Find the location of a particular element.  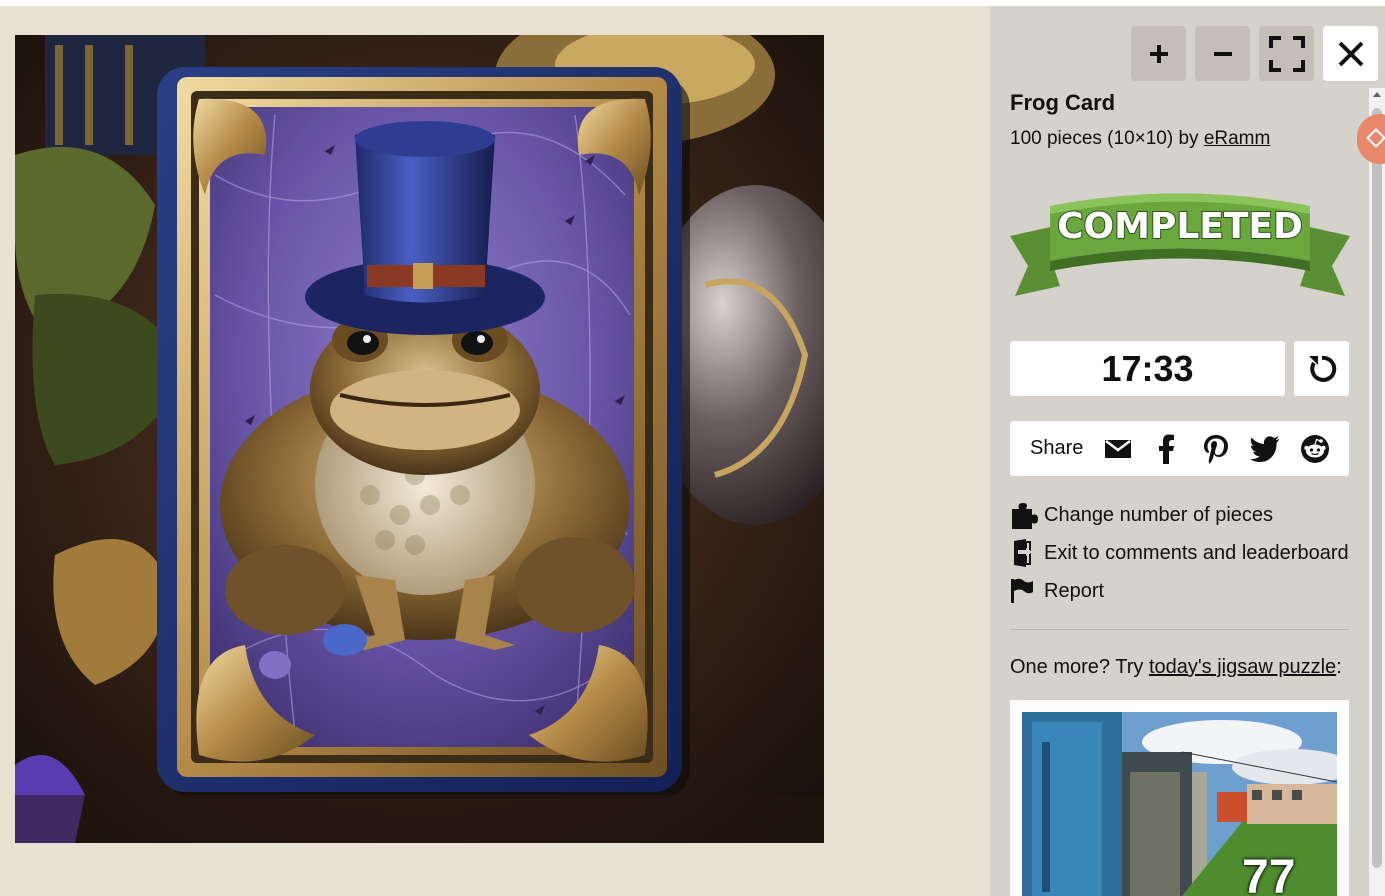

minus-icon is located at coordinates (1222, 53).